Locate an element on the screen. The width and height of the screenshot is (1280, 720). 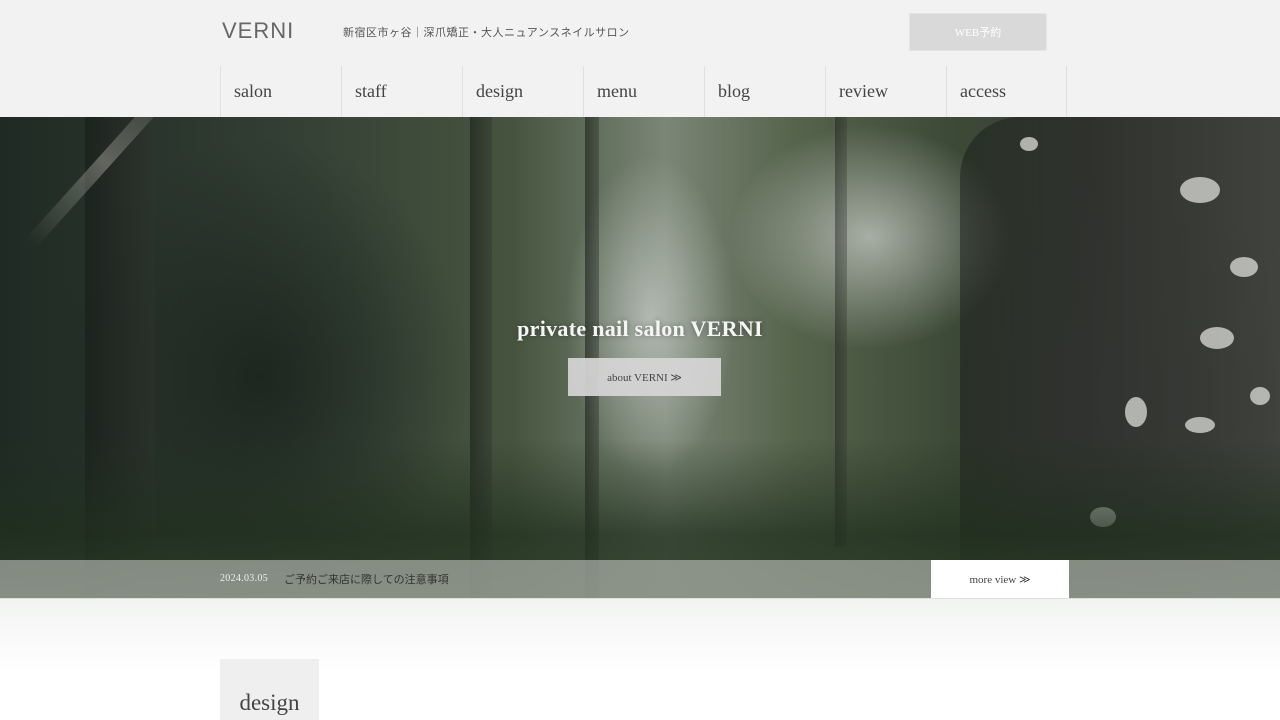
news-bar: 2024.03.05 ご予約ご来店に際しての注意事項 more view ≫ is located at coordinates (640, 579).